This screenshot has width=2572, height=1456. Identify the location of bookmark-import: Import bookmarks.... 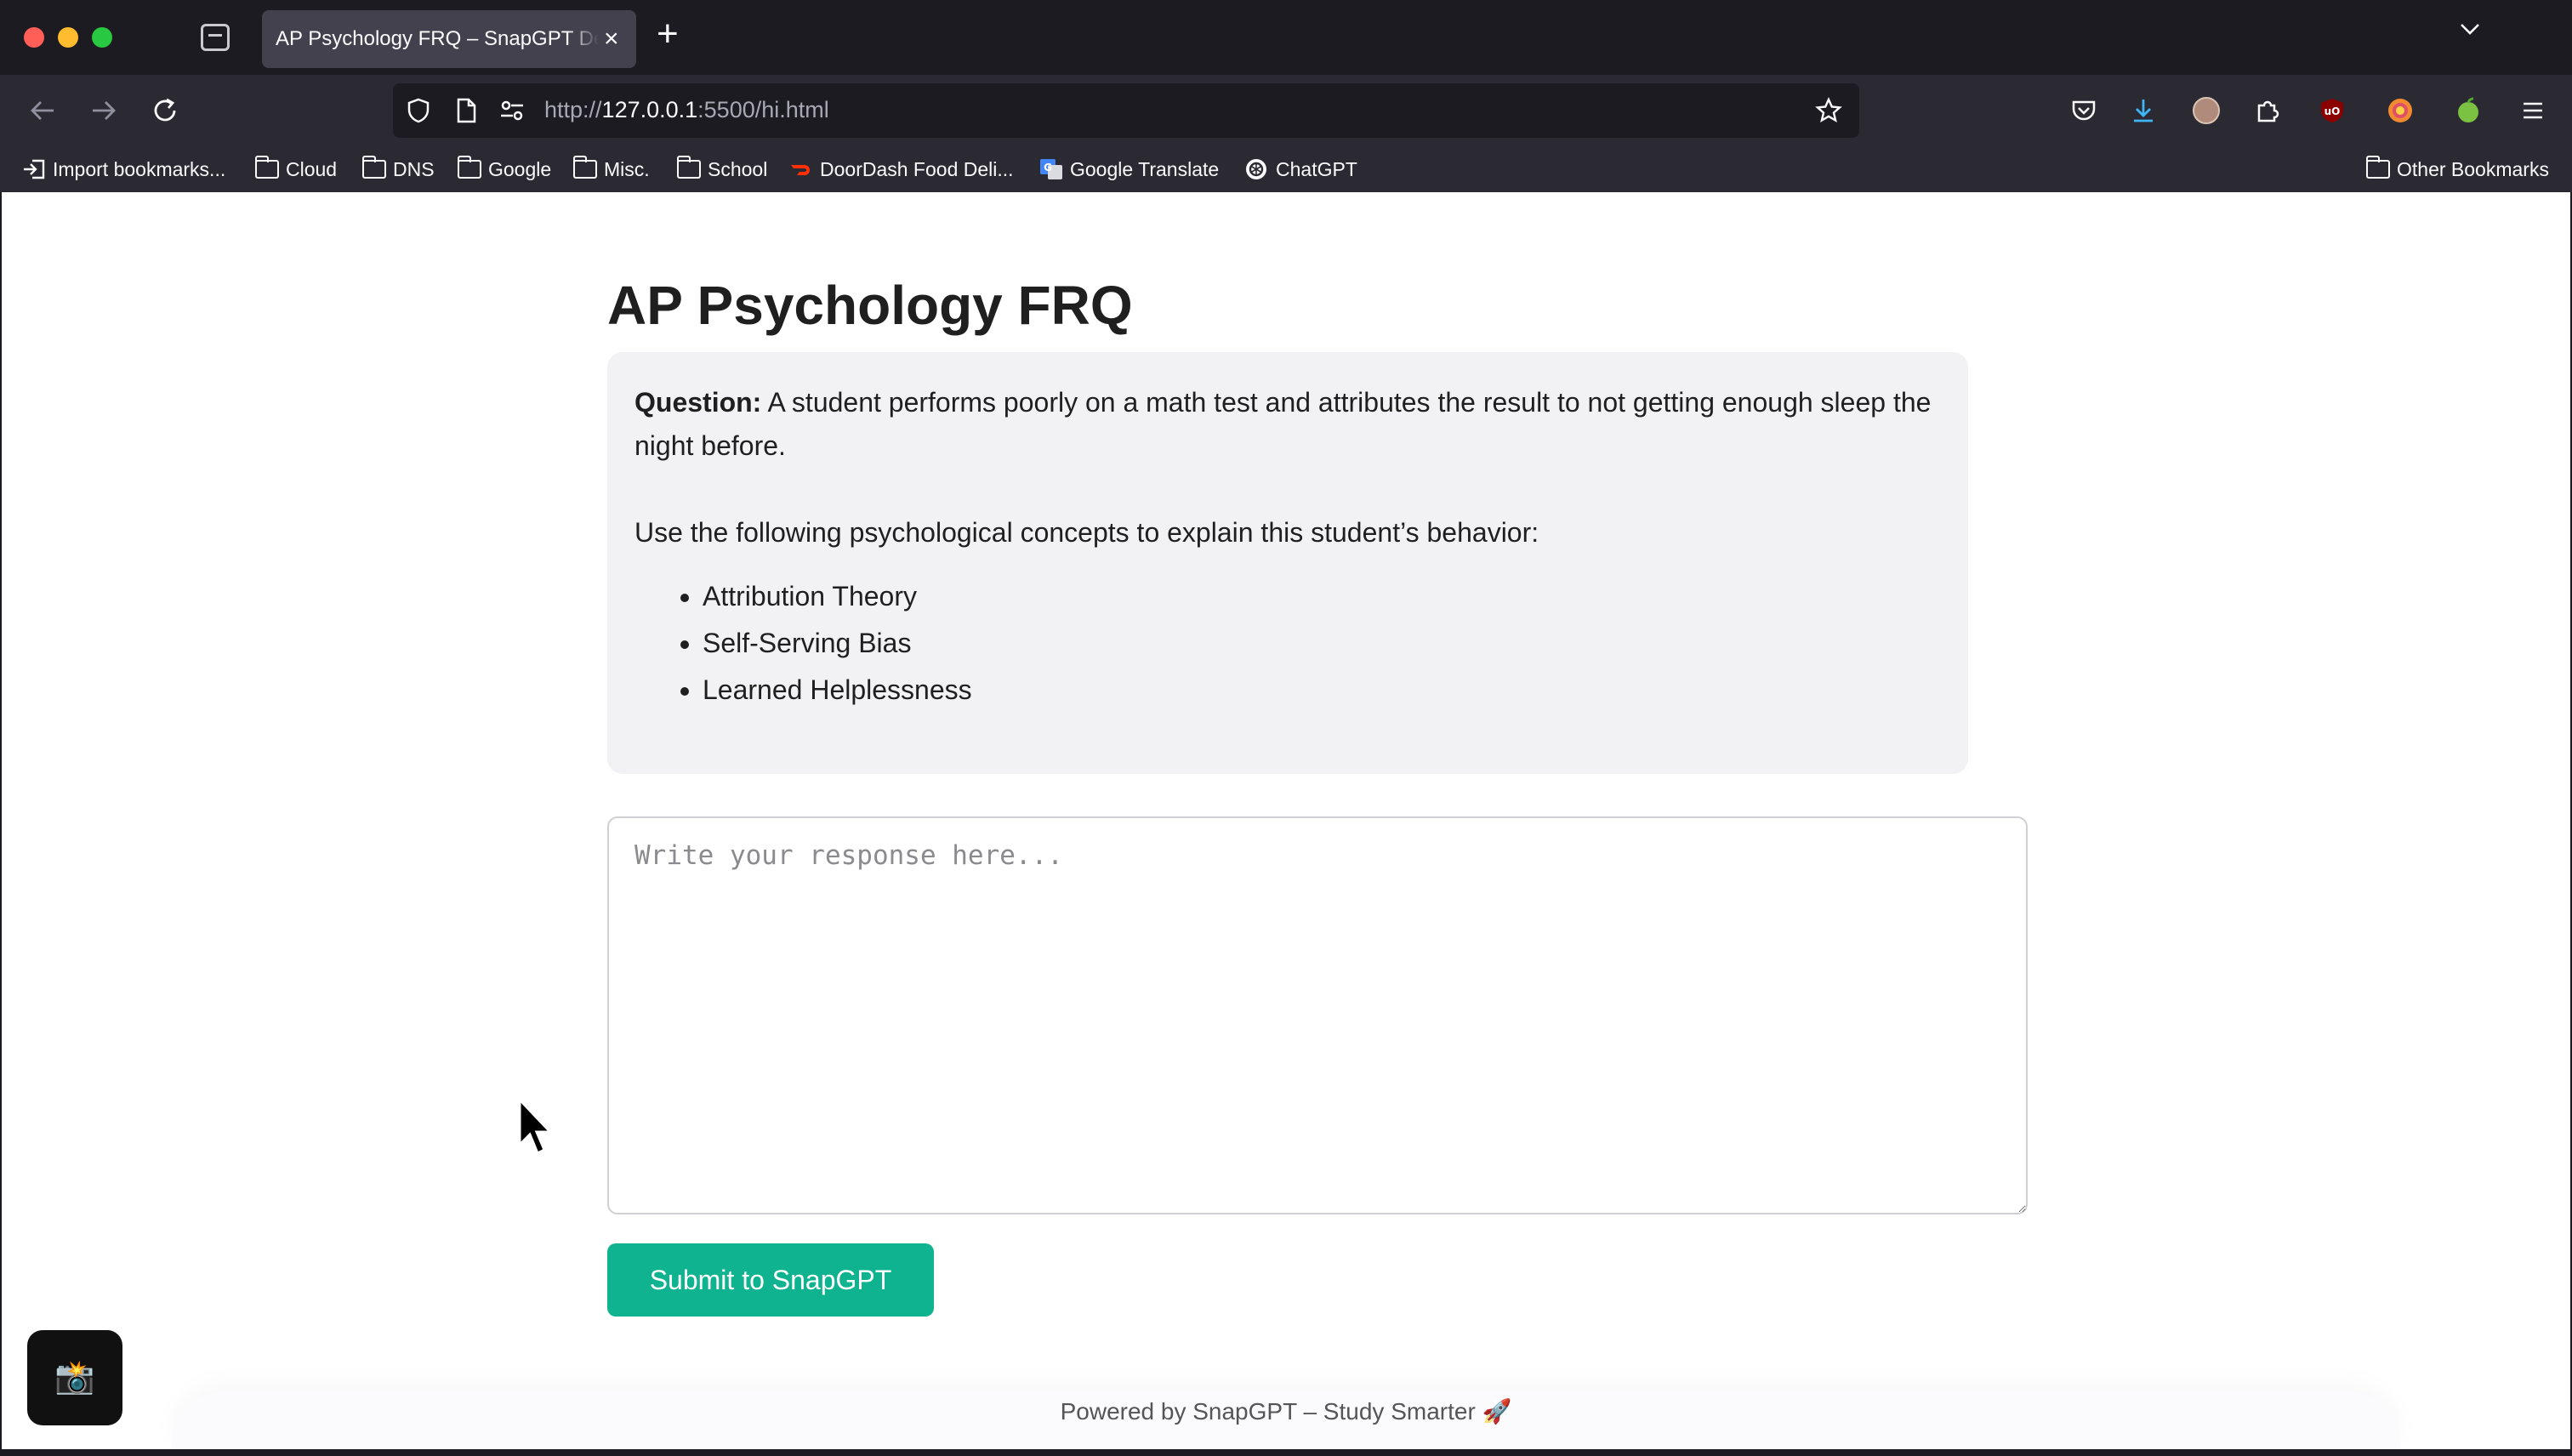
(124, 169).